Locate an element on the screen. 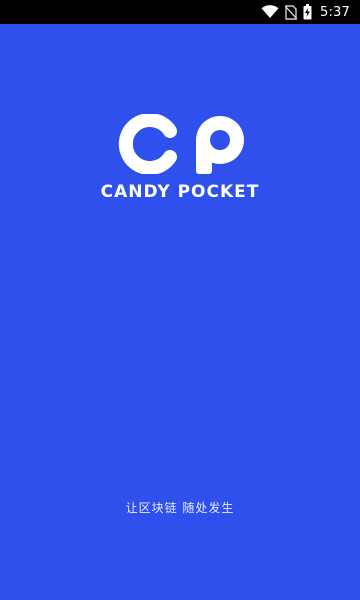 The height and width of the screenshot is (600, 360). battery-charging-icon is located at coordinates (307, 12).